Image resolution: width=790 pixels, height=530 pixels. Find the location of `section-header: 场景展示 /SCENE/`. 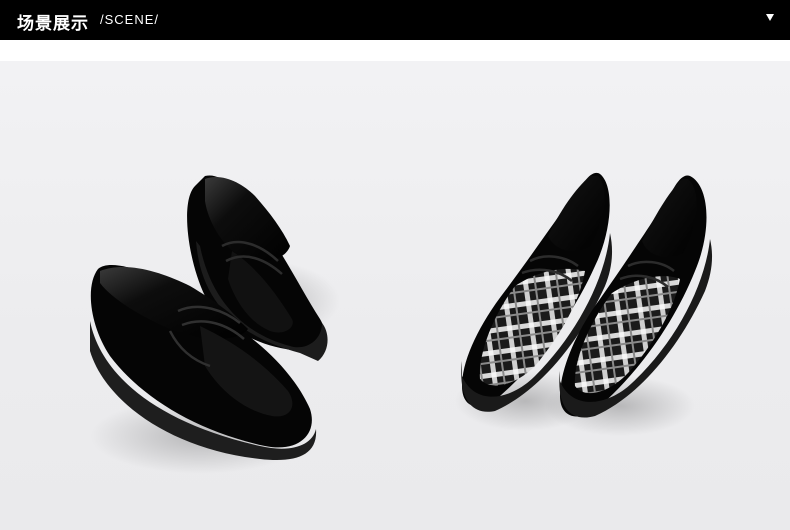

section-header: 场景展示 /SCENE/ is located at coordinates (395, 20).